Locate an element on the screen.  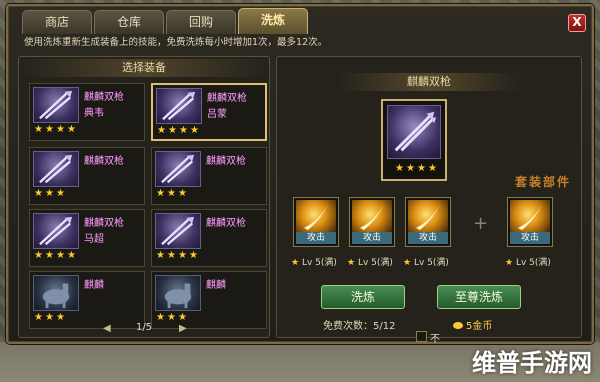
tab-refine: 洗炼 is located at coordinates (273, 21).